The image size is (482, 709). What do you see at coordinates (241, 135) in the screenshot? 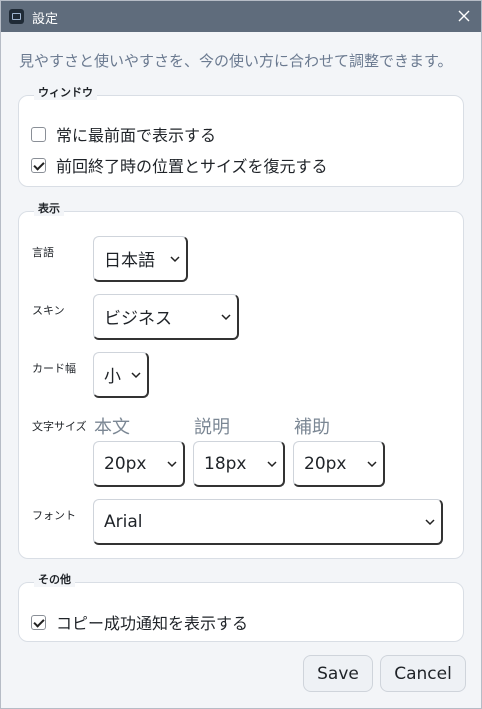
I see `window-section: ウィンドウ 常に最前面で表示する 前回終了時の位置とサイズを復元する` at bounding box center [241, 135].